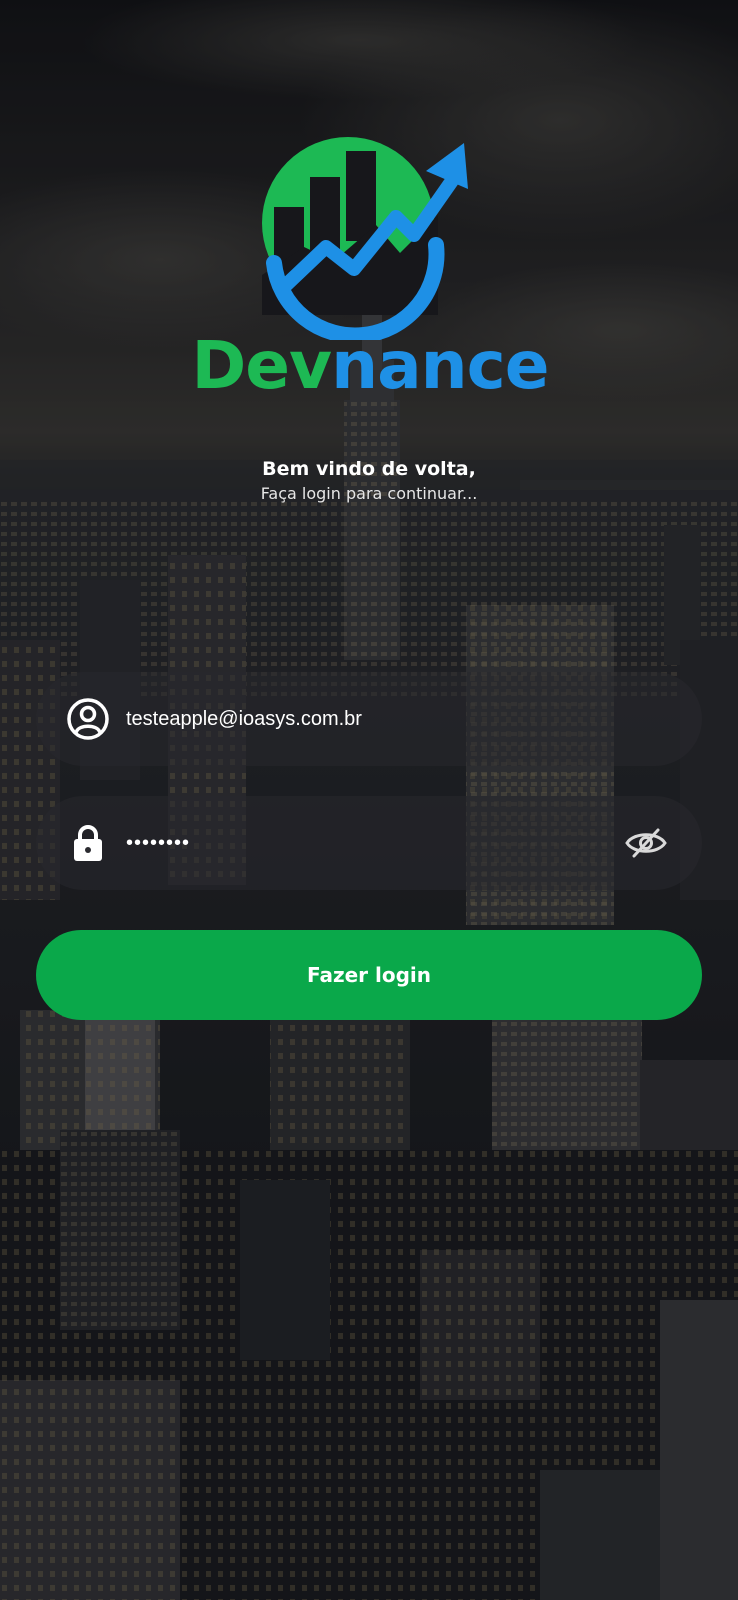 This screenshot has height=1600, width=738. I want to click on welcome-title: Bem vindo de volta,, so click(369, 469).